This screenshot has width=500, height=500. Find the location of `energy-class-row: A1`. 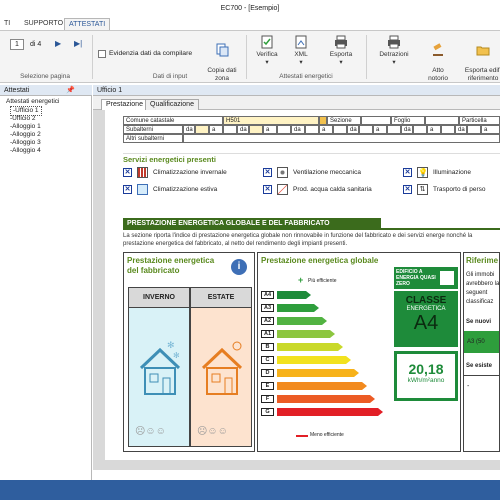

energy-class-row: A1 is located at coordinates (326, 335).